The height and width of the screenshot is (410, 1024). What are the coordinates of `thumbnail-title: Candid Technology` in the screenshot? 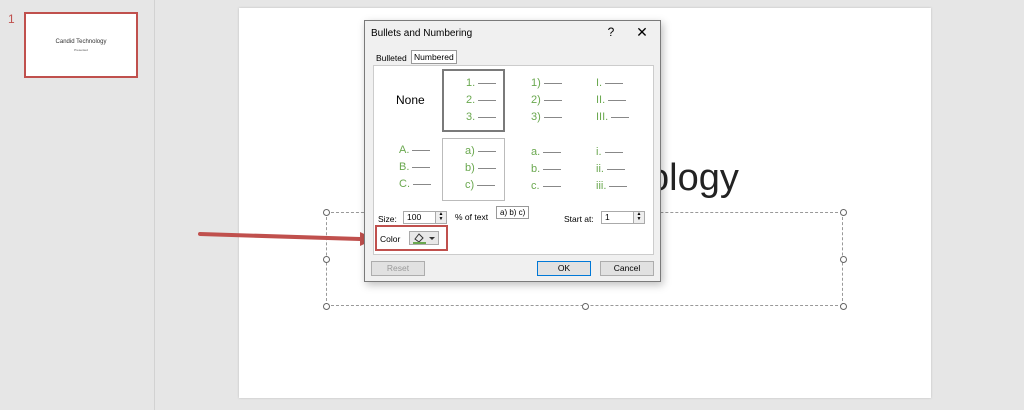 It's located at (81, 42).